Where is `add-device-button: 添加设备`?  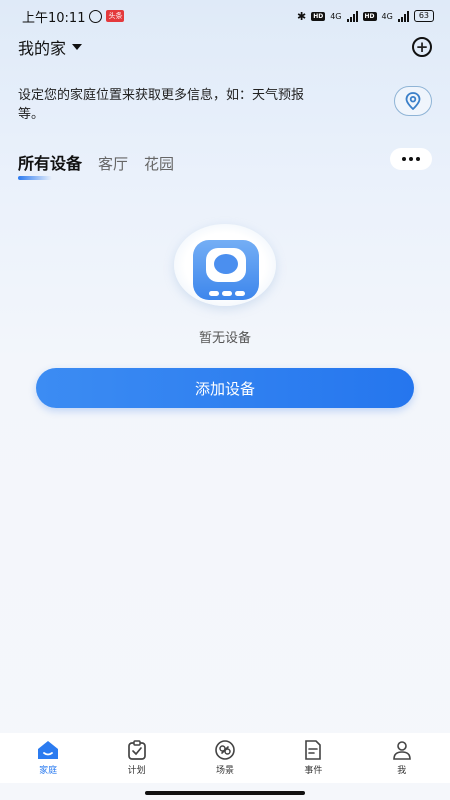
add-device-button: 添加设备 is located at coordinates (225, 388).